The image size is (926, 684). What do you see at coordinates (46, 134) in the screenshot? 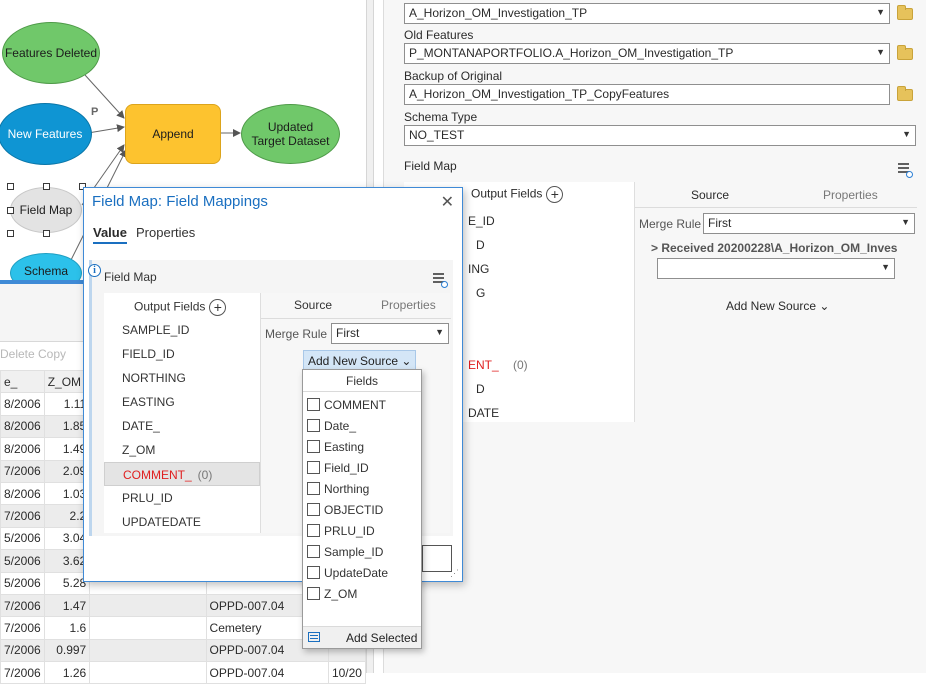
I see `new-features-node: New Features` at bounding box center [46, 134].